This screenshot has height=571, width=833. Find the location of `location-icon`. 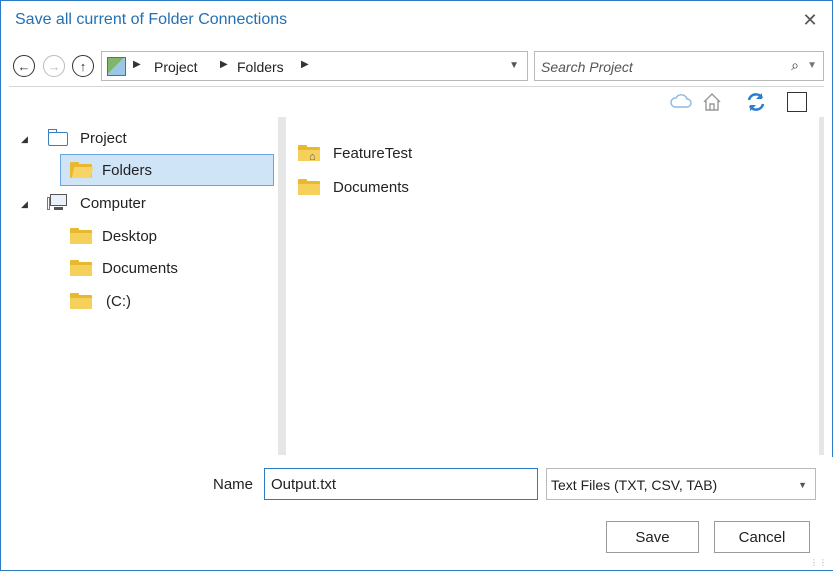

location-icon is located at coordinates (116, 66).